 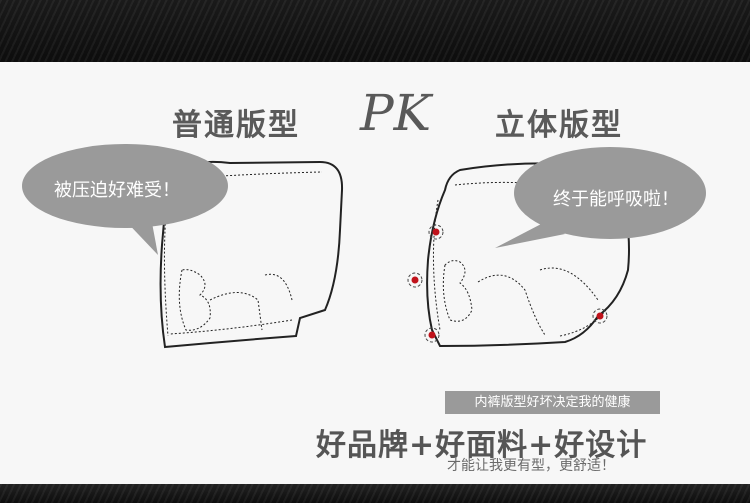 I want to click on slogan-sub: 才能让我更有型，更舒适！, so click(x=531, y=466).